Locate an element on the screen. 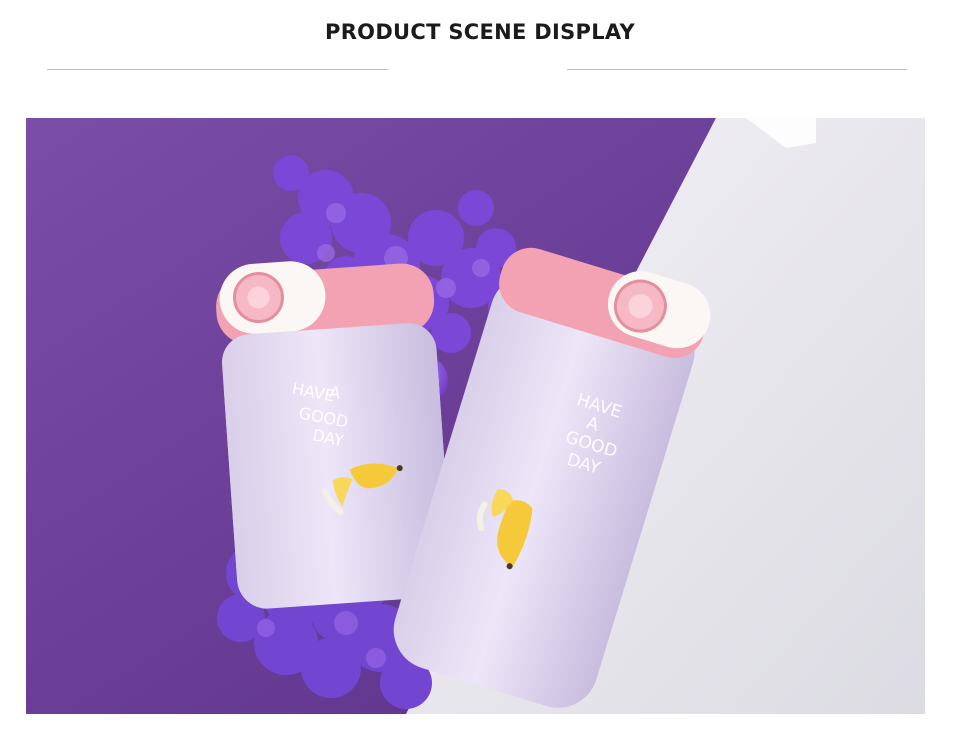 This screenshot has height=730, width=960. title-divider-right is located at coordinates (737, 69).